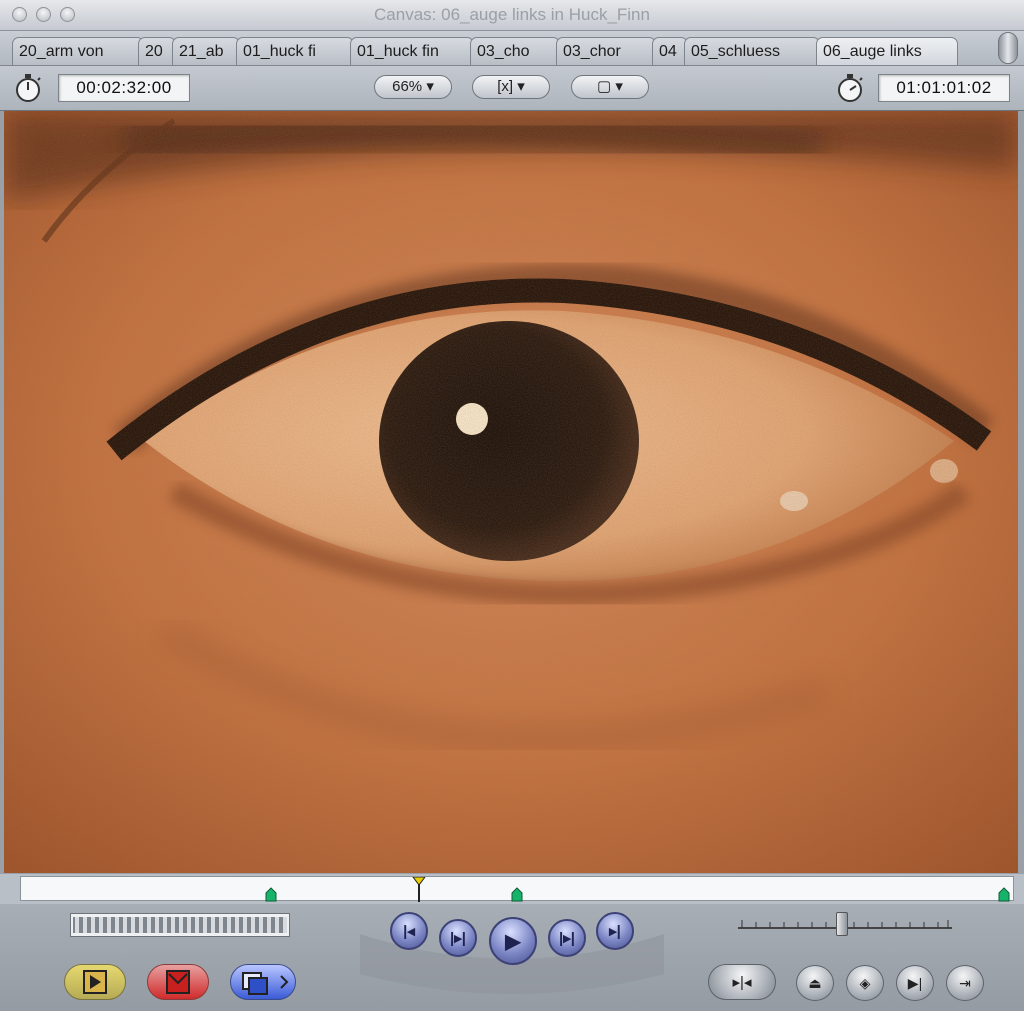 This screenshot has height=1011, width=1024. I want to click on shuttle-ridges, so click(180, 925).